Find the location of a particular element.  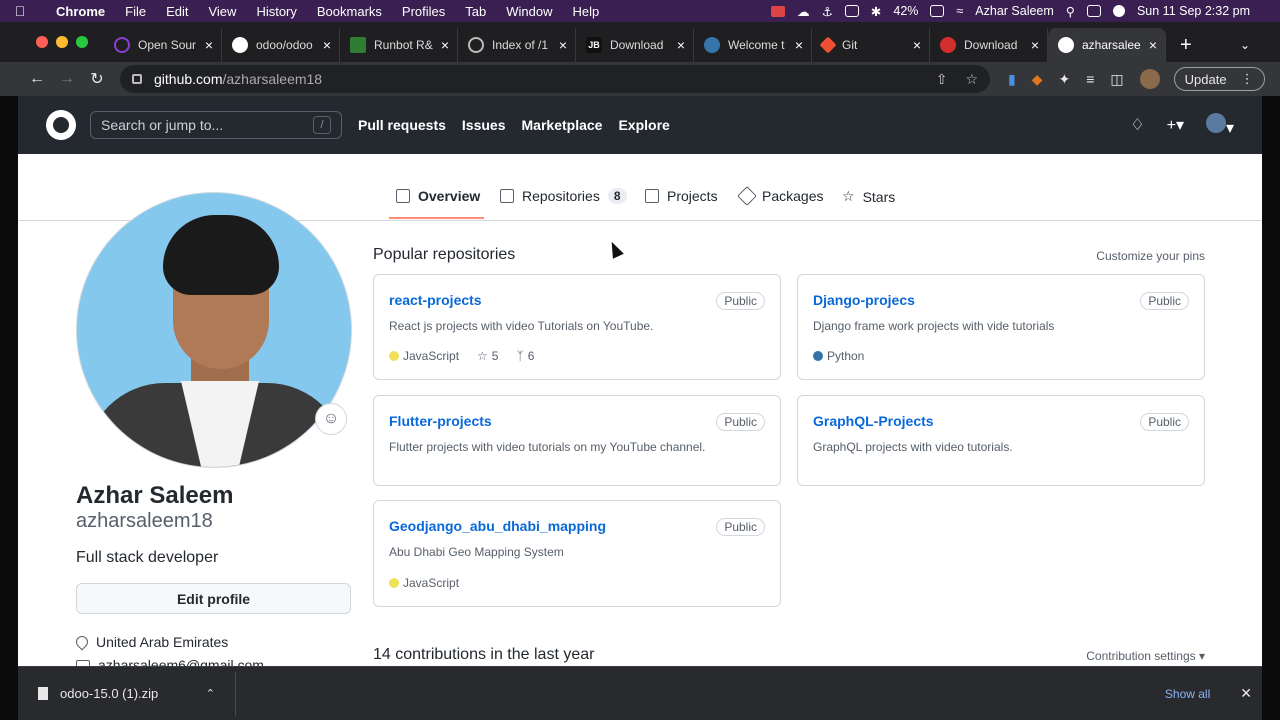

browser-tab: JB Download × is located at coordinates (635, 45).